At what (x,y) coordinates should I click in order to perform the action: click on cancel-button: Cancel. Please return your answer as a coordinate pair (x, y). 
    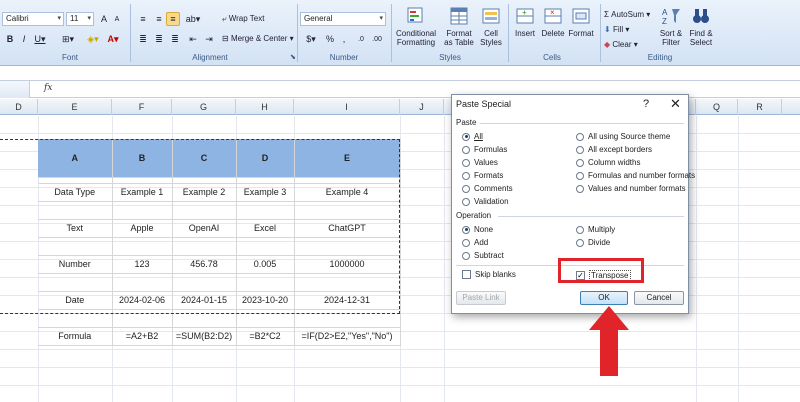
    Looking at the image, I should click on (659, 298).